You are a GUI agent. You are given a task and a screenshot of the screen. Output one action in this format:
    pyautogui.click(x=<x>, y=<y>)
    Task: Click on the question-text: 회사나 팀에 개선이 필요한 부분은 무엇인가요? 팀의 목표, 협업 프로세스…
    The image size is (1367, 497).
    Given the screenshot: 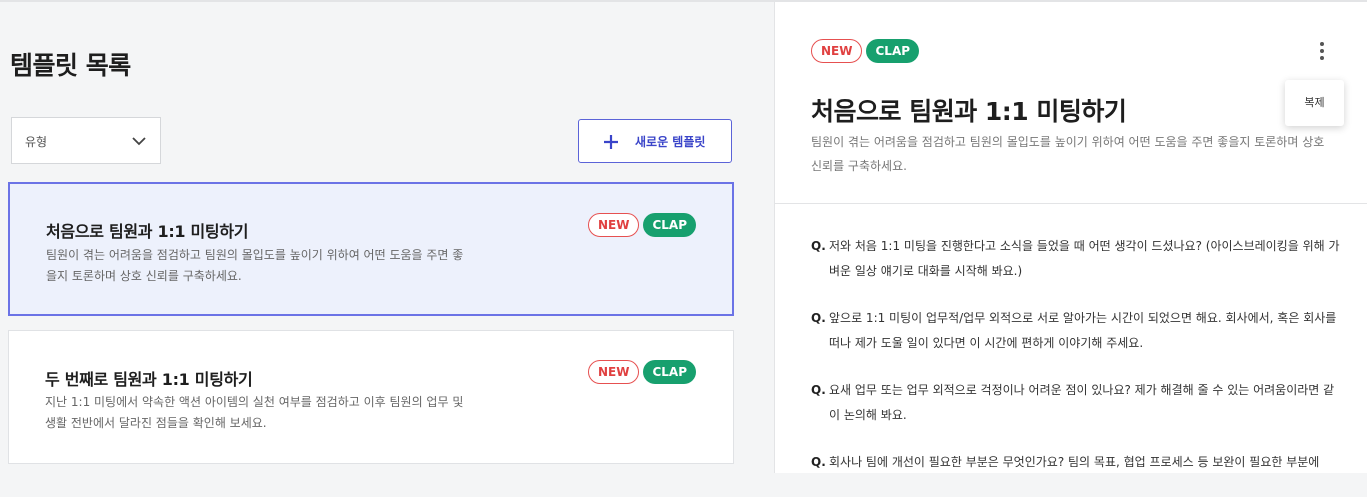 What is the action you would take?
    pyautogui.click(x=1074, y=462)
    